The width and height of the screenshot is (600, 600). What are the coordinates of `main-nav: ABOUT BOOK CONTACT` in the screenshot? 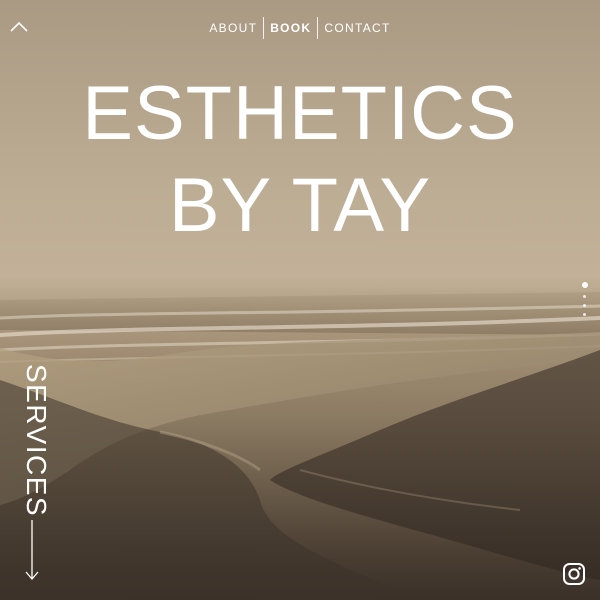 It's located at (300, 28).